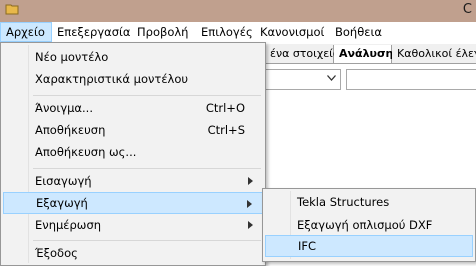 The image size is (476, 266). What do you see at coordinates (365, 225) in the screenshot?
I see `menu-item-label: Εξαγωγή οπλισμού DXF` at bounding box center [365, 225].